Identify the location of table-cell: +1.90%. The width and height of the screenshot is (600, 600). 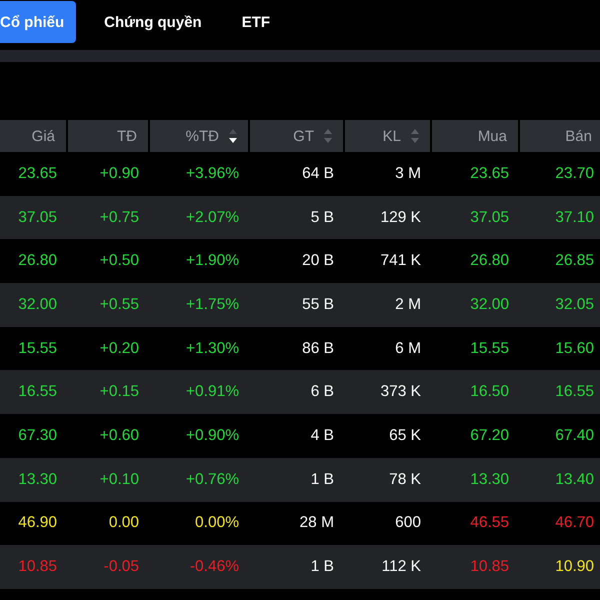
(212, 261).